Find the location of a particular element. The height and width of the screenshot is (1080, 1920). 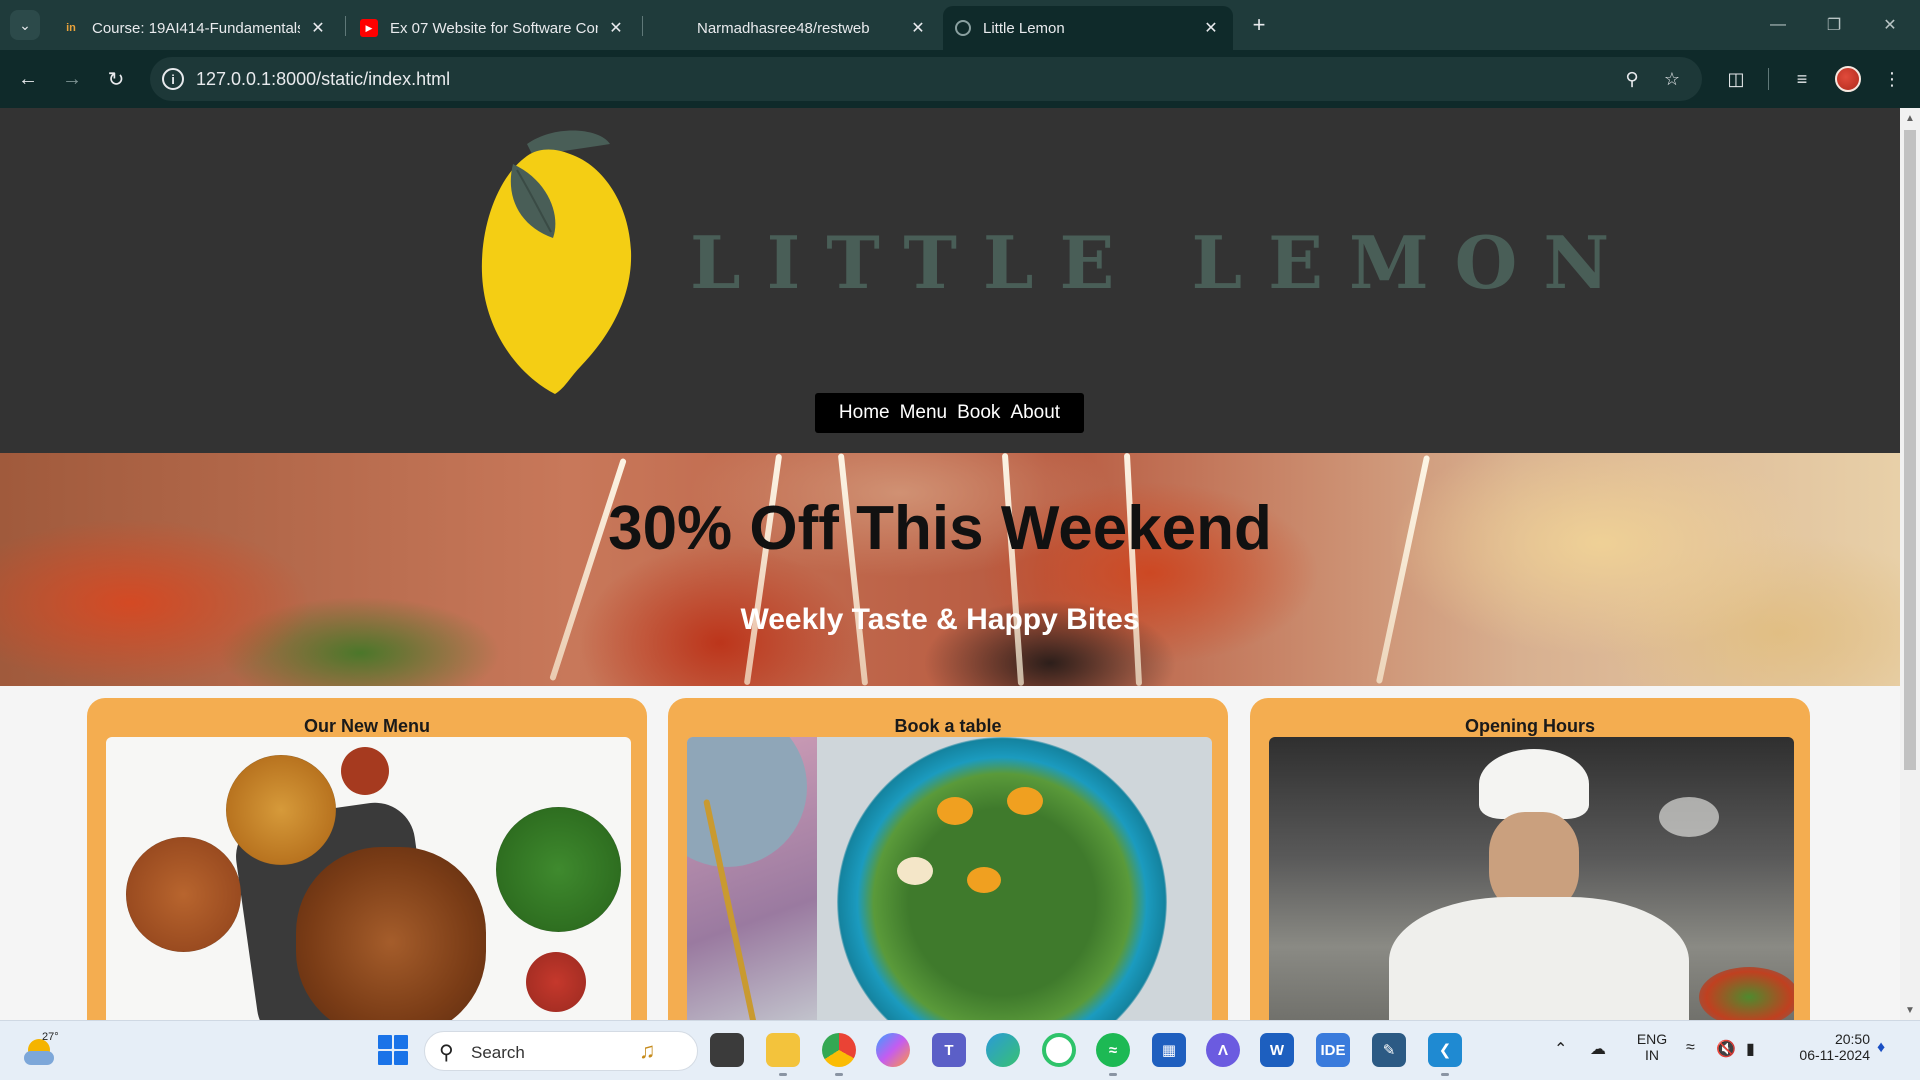

vscode-icon: ❮ is located at coordinates (1445, 1050).